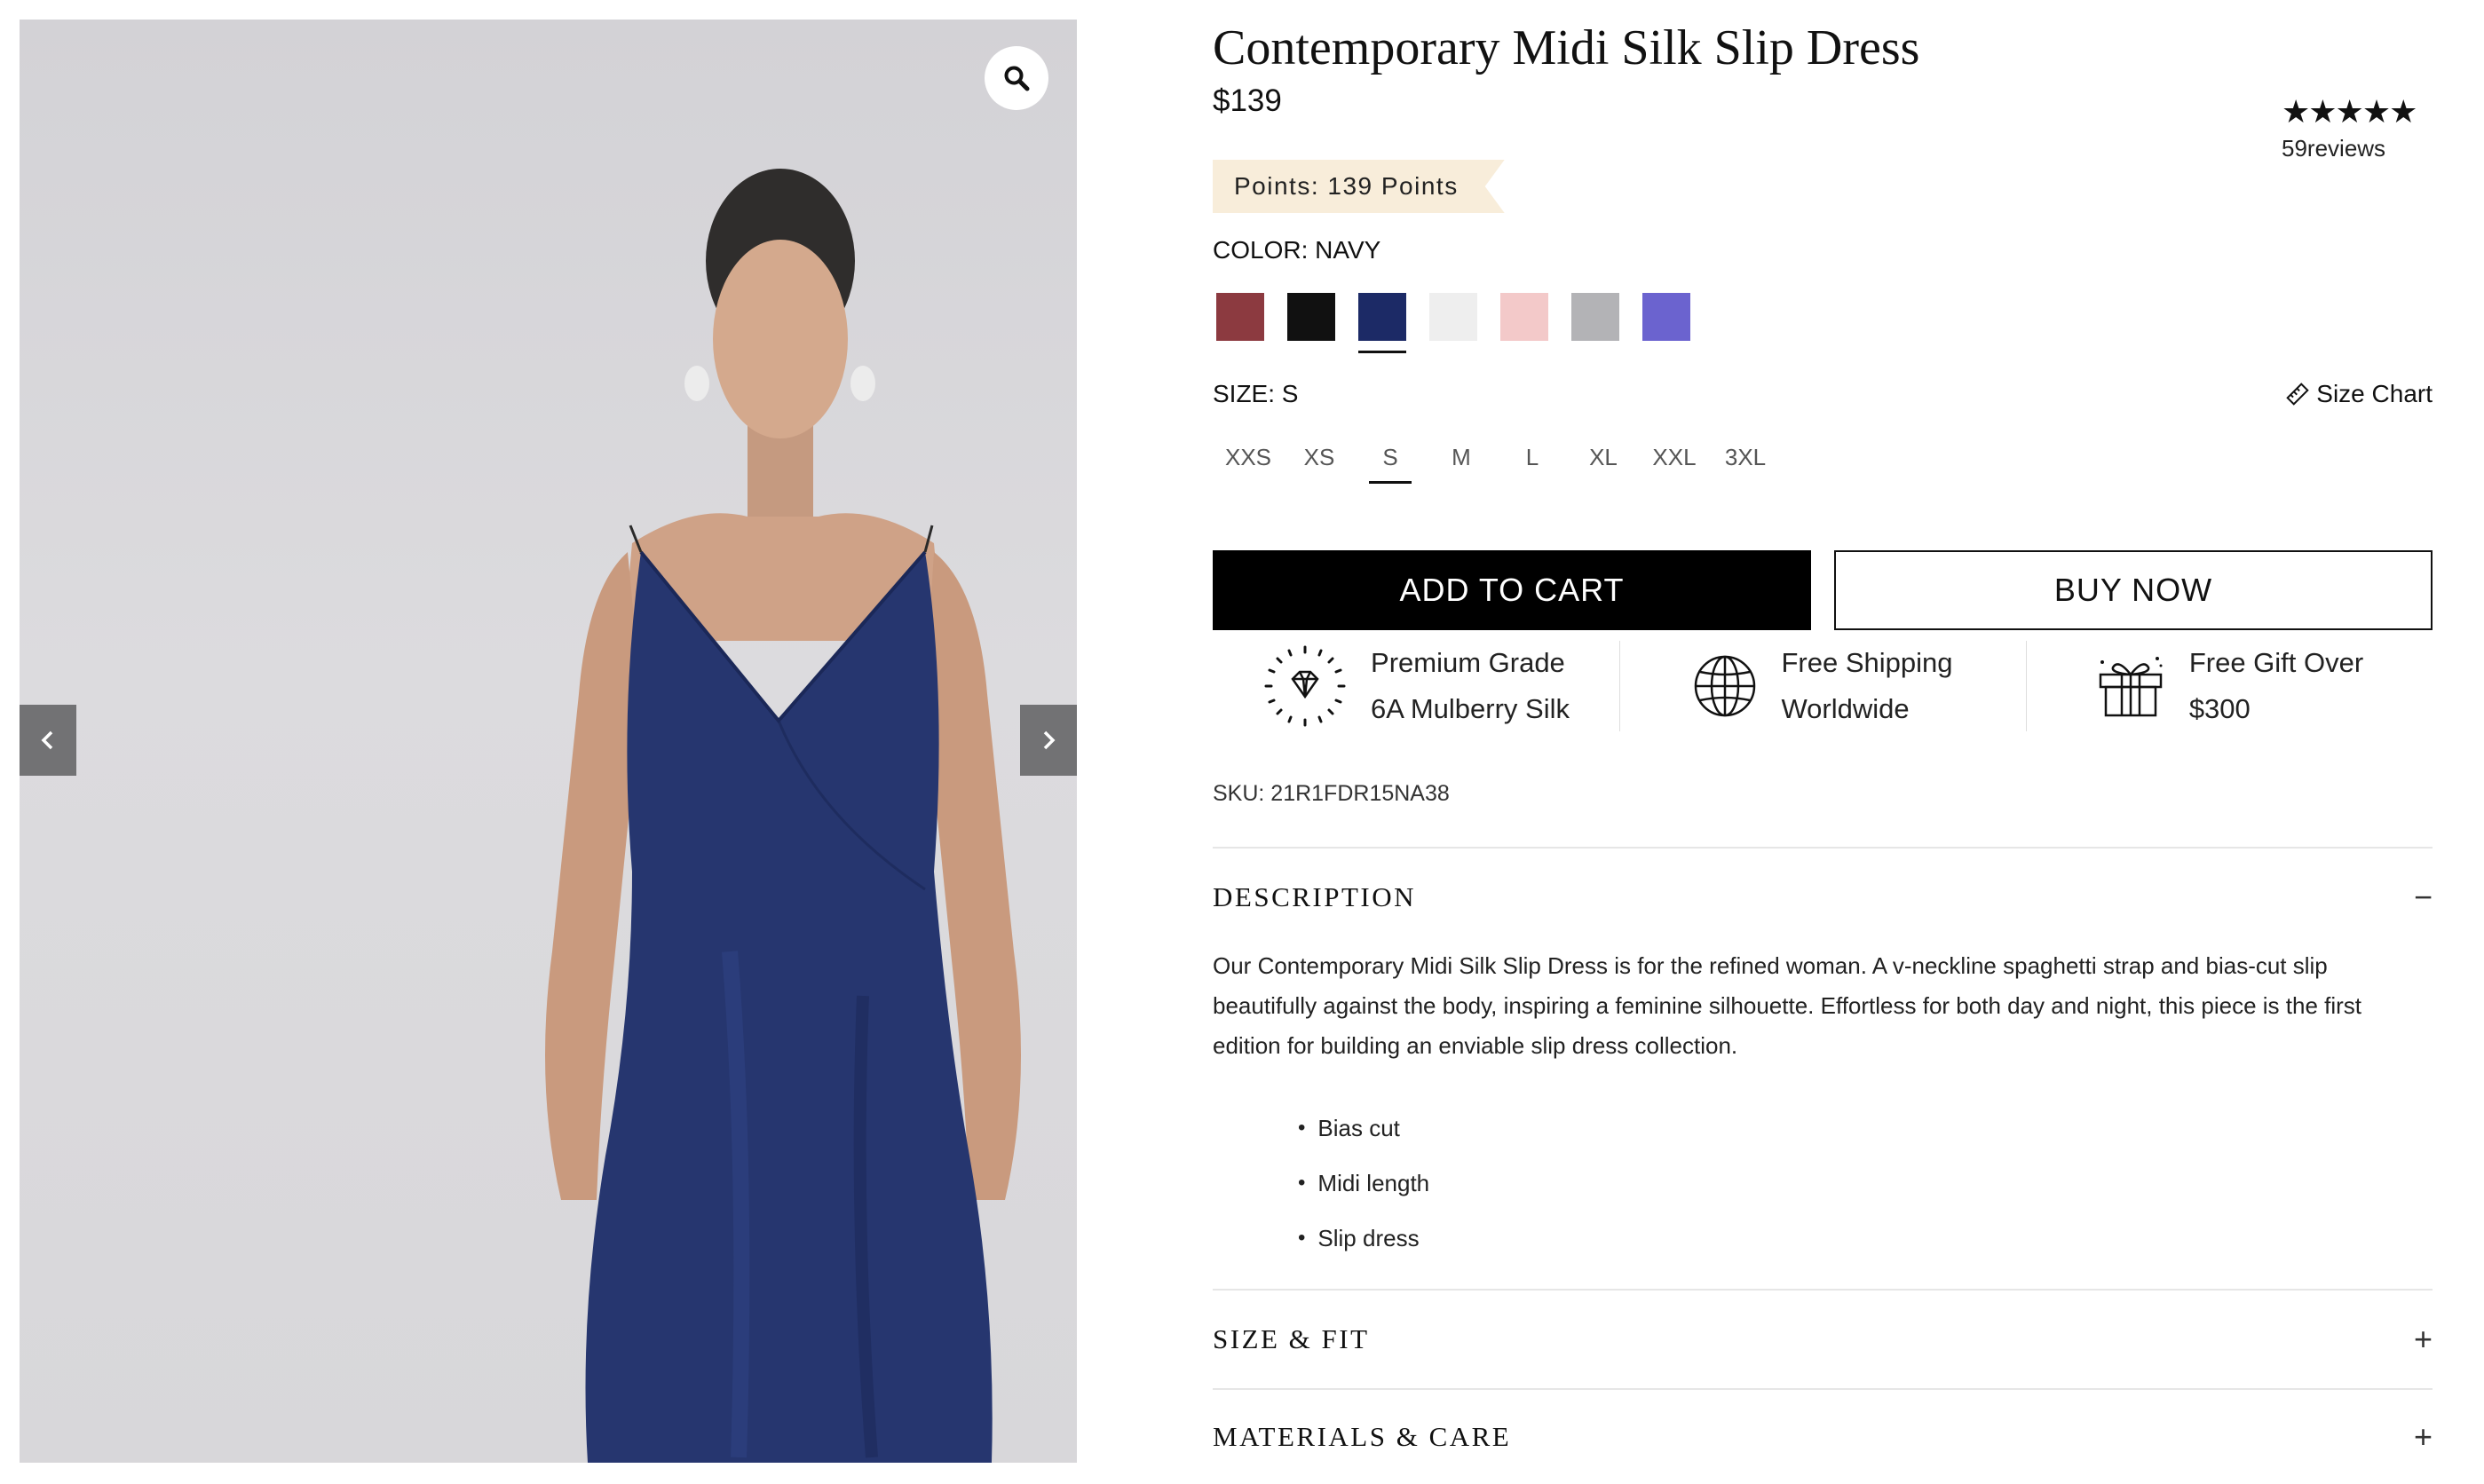 The image size is (2484, 1484). I want to click on size-options: XXS XS S M L XL XXL 3XL, so click(1497, 464).